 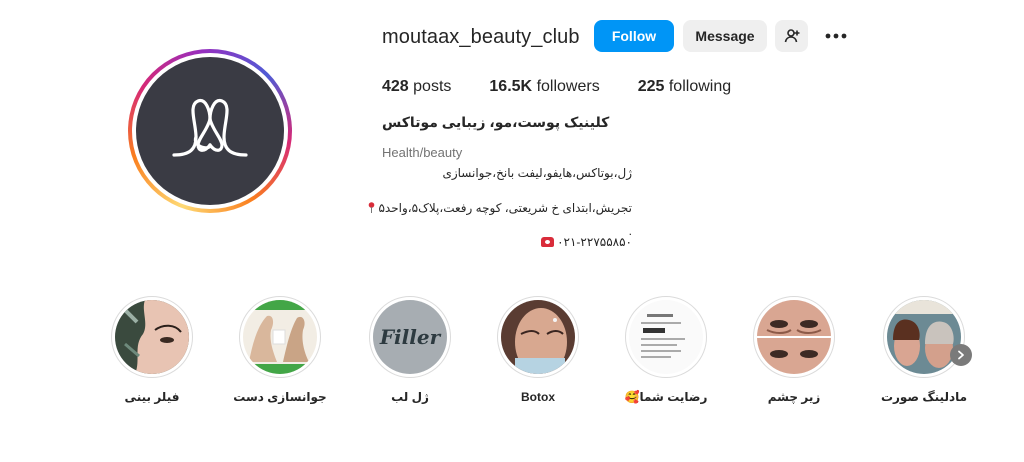 What do you see at coordinates (481, 37) in the screenshot?
I see `profile-username: moutaax_beauty_club` at bounding box center [481, 37].